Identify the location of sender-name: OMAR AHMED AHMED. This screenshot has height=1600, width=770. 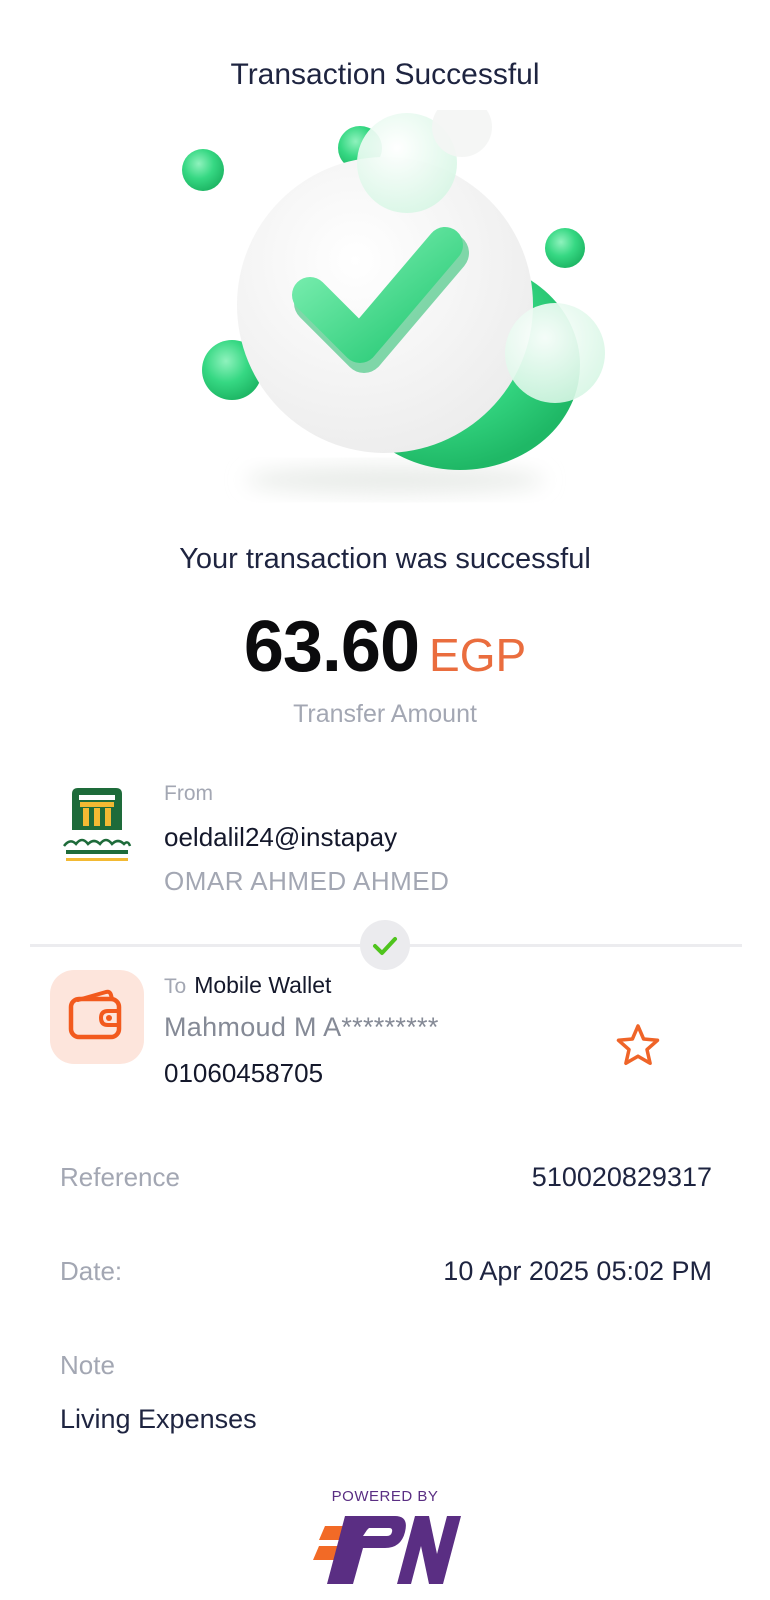
(307, 881).